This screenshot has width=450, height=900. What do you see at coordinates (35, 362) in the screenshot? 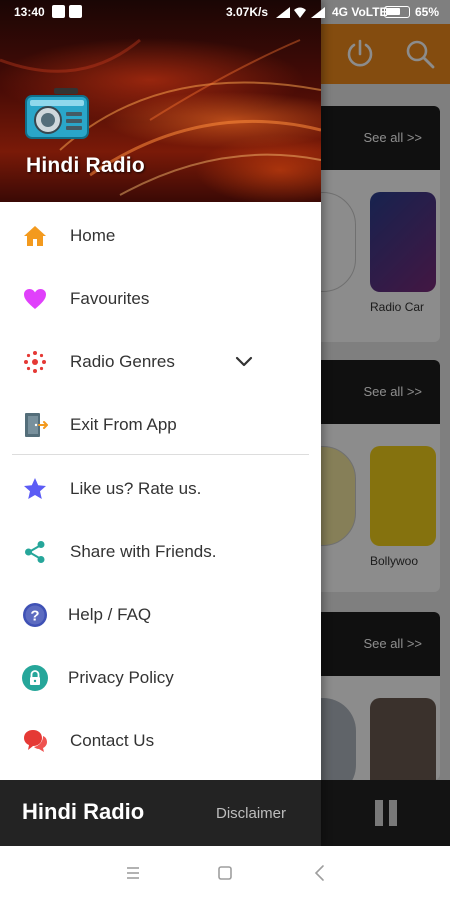
I see `genres-icon` at bounding box center [35, 362].